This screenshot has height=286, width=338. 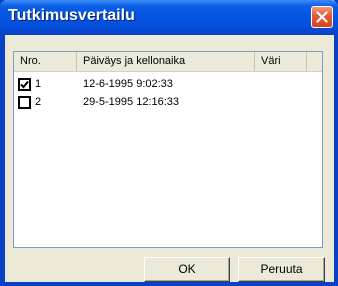 I want to click on close-x-icon, so click(x=322, y=17).